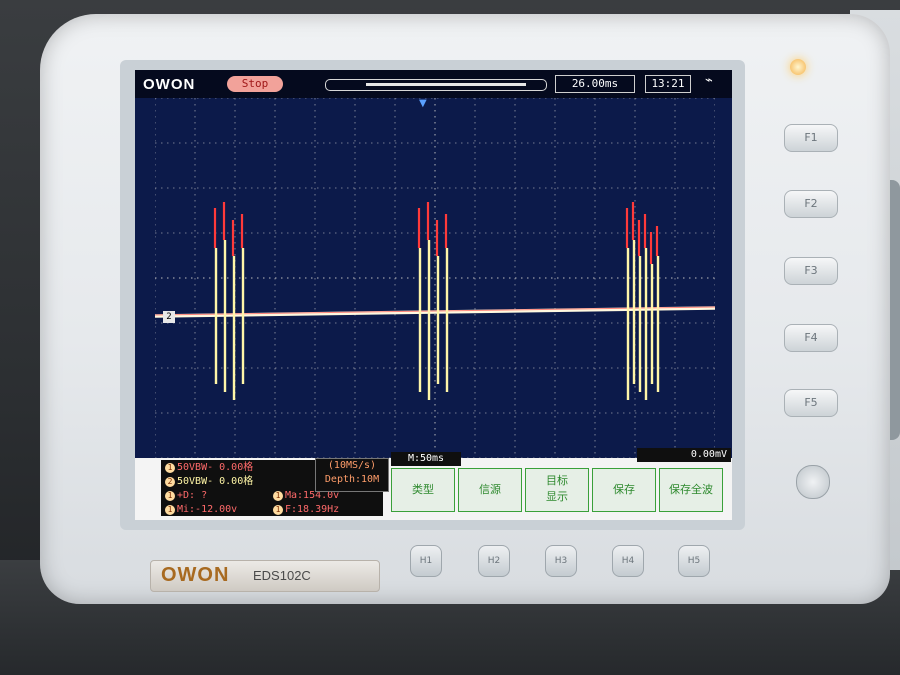 The image size is (900, 675). Describe the element at coordinates (170, 468) in the screenshot. I see `ch1-badge-icon: 1` at that location.